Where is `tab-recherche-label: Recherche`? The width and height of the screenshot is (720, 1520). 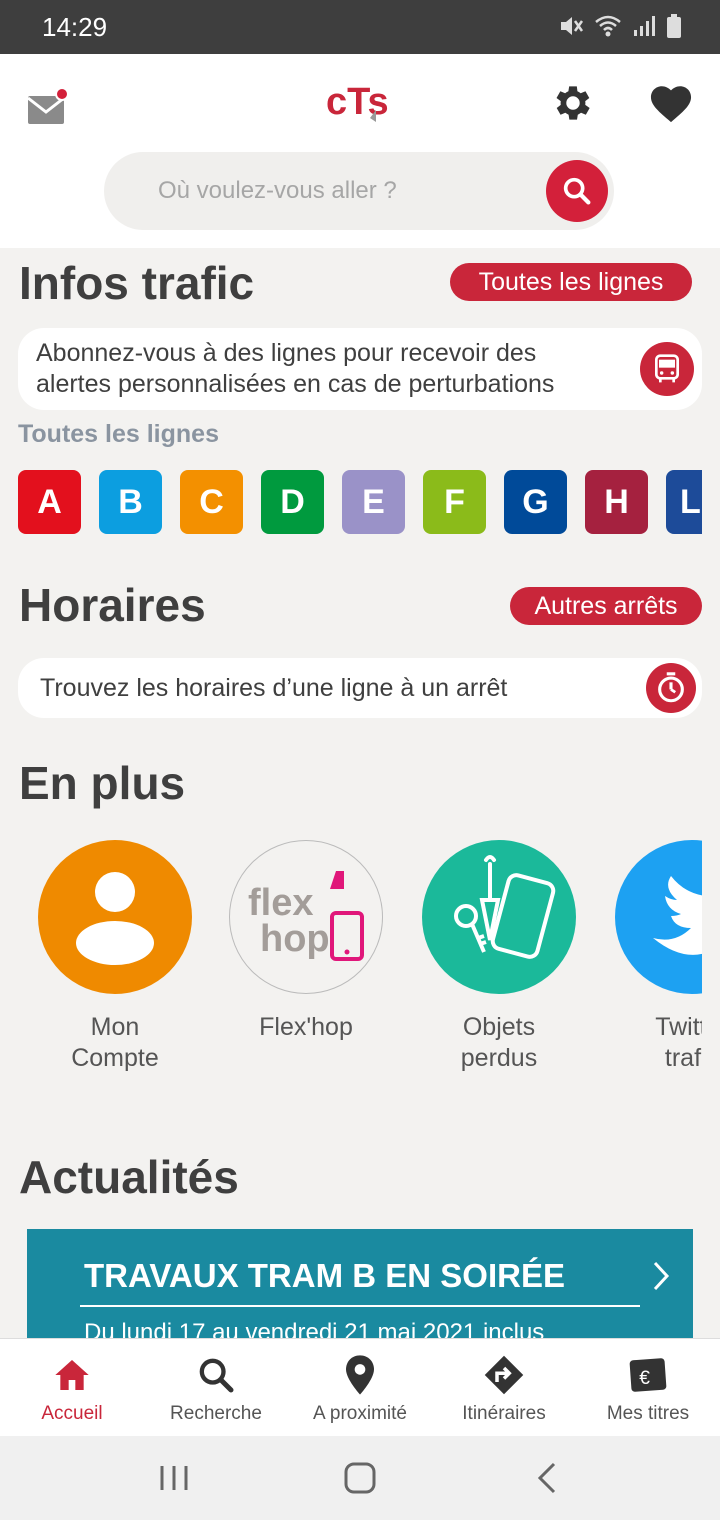 tab-recherche-label: Recherche is located at coordinates (216, 1413).